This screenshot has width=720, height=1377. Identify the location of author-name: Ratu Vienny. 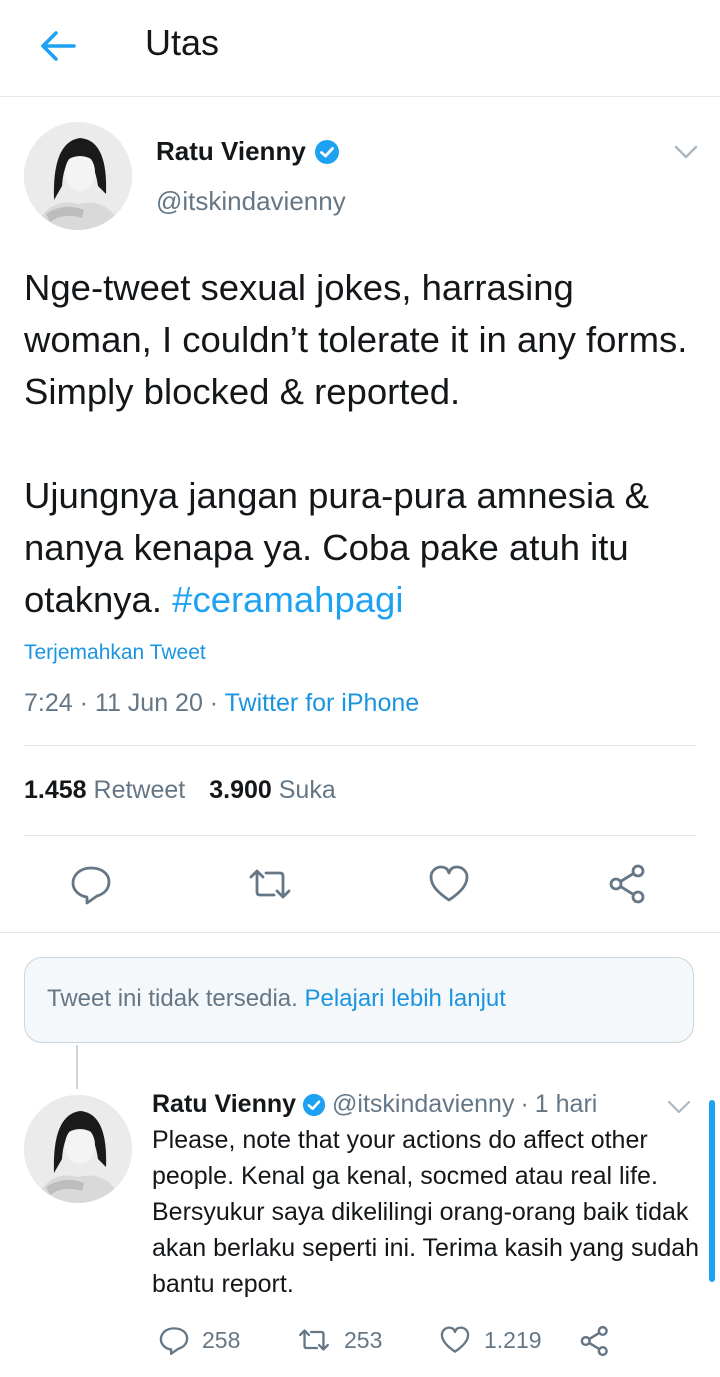
(248, 151).